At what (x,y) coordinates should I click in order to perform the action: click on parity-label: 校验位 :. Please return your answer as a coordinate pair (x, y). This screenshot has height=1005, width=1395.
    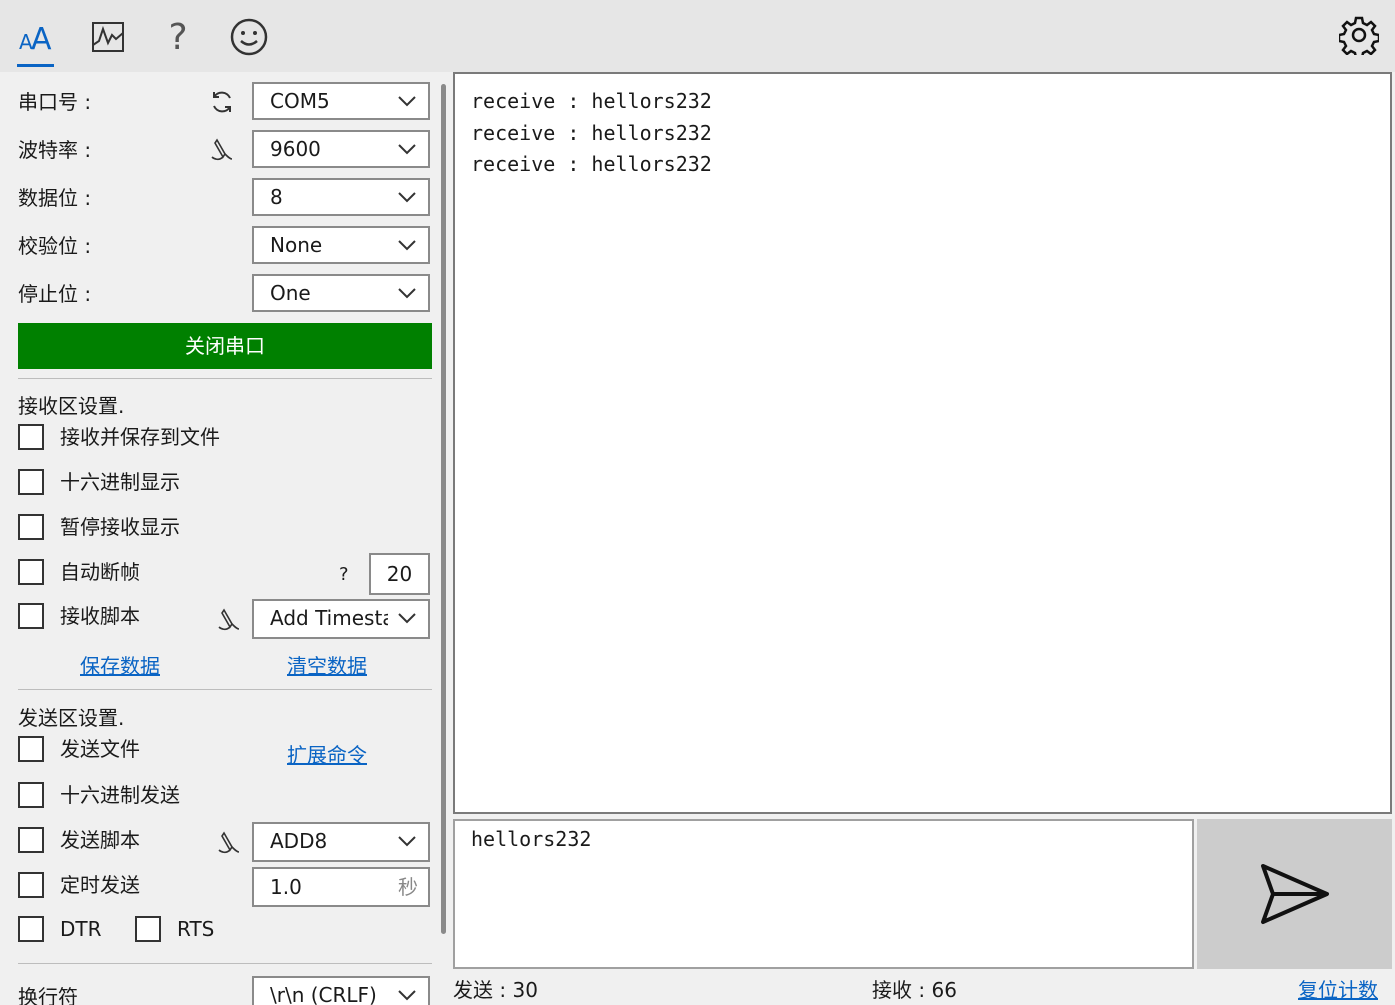
    Looking at the image, I should click on (55, 246).